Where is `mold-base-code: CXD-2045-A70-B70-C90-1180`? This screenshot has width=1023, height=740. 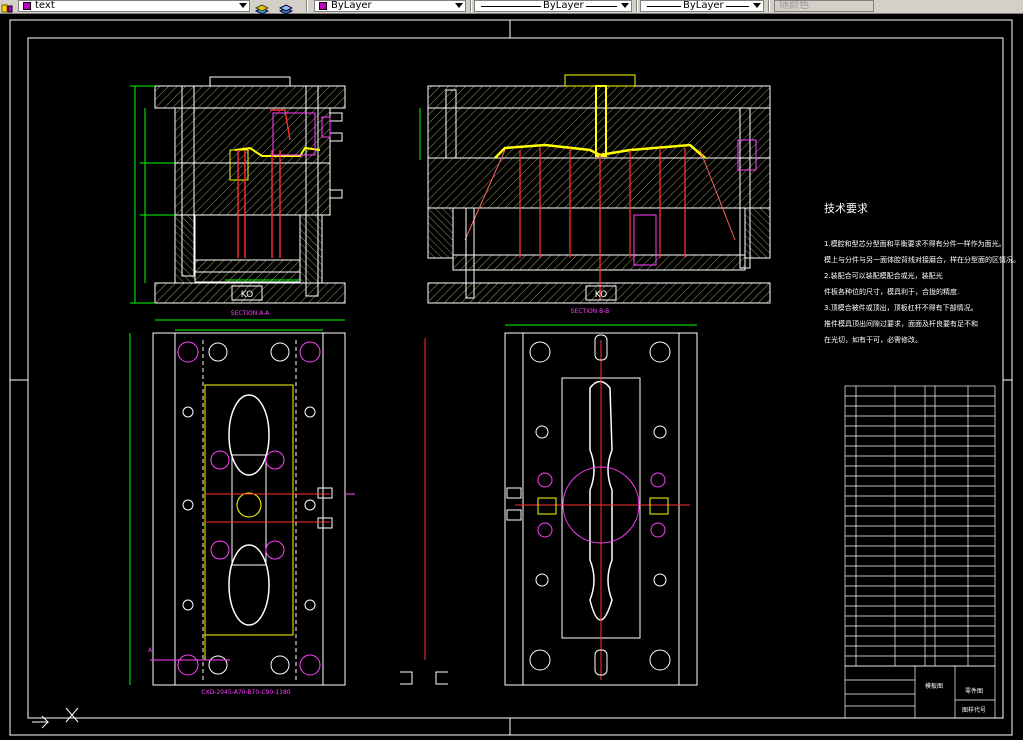
mold-base-code: CXD-2045-A70-B70-C90-1180 is located at coordinates (245, 692).